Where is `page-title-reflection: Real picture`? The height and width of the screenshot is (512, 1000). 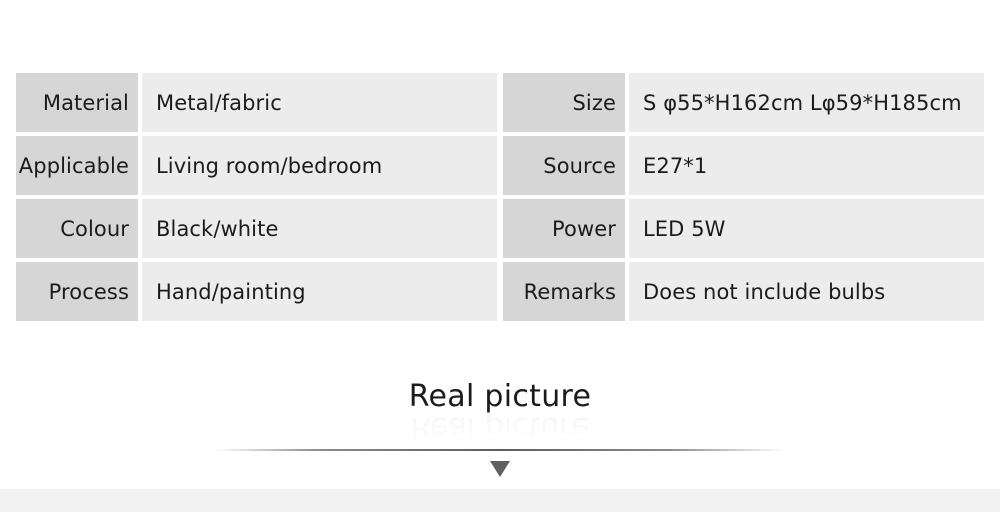
page-title-reflection: Real picture is located at coordinates (500, 427).